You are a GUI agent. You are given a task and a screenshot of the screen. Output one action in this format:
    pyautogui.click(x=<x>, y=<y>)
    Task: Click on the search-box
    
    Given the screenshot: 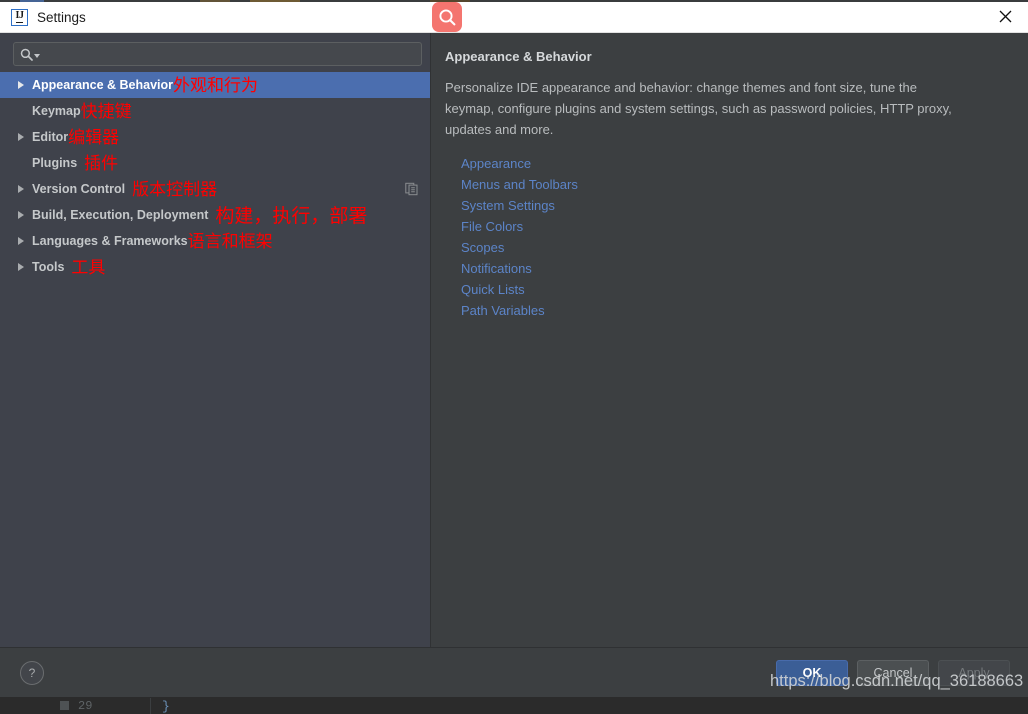 What is the action you would take?
    pyautogui.click(x=217, y=54)
    